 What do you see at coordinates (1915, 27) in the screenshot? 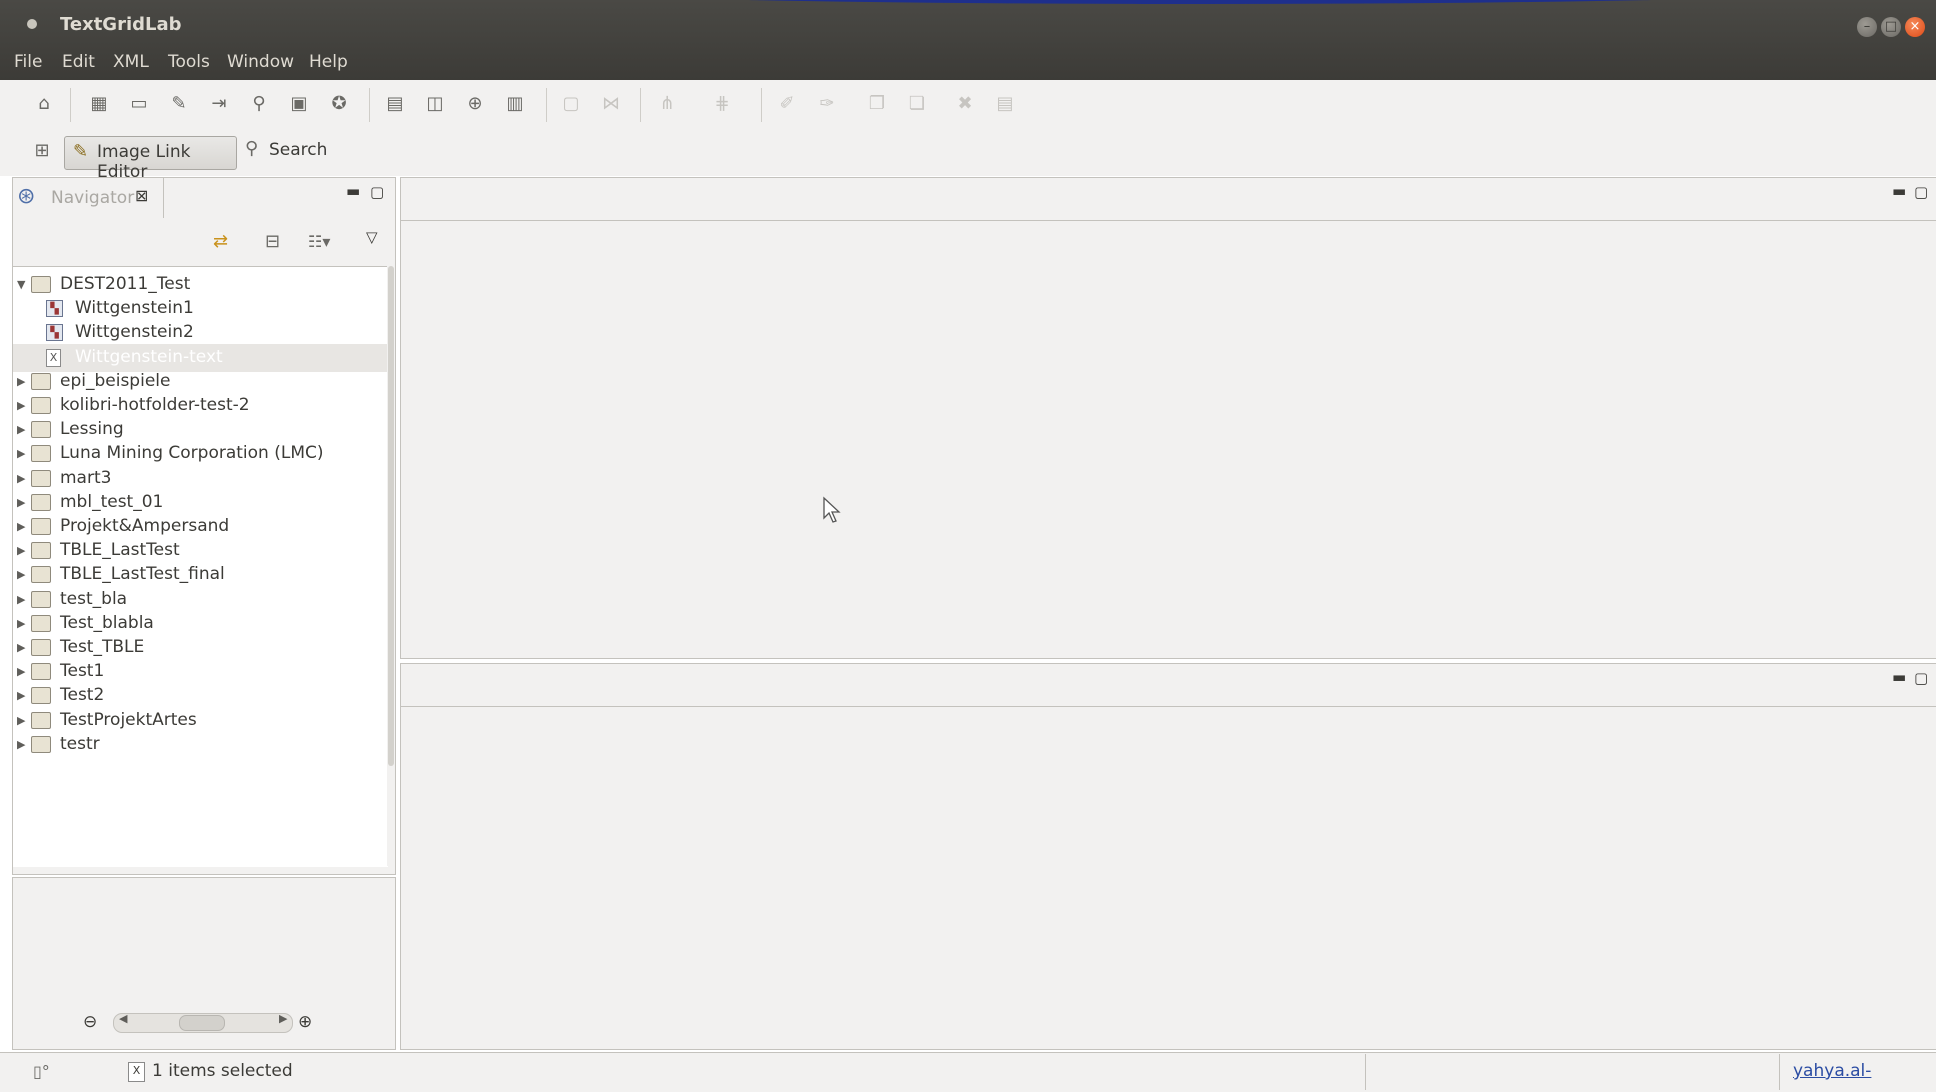
I see `close-icon: ×` at bounding box center [1915, 27].